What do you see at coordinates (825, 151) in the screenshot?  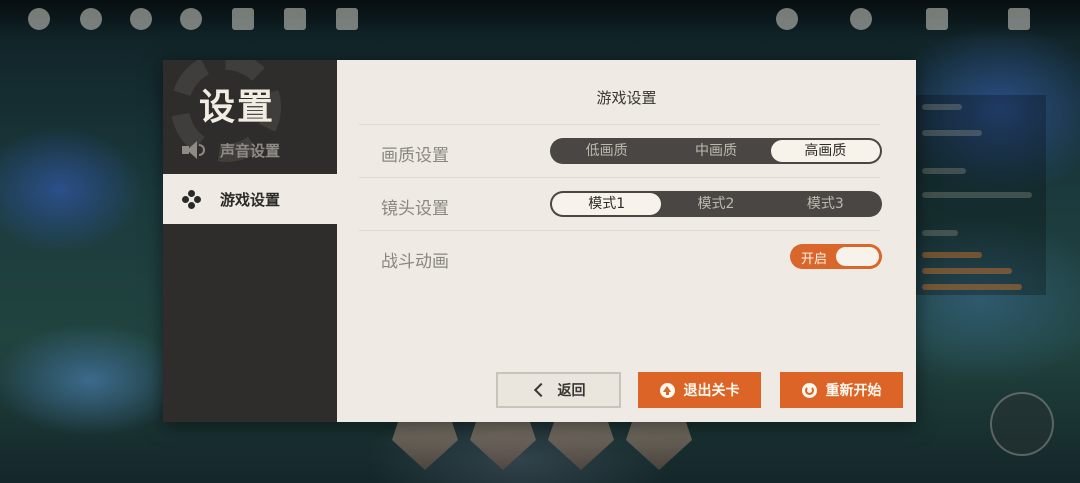 I see `quality-option-high: 高画质` at bounding box center [825, 151].